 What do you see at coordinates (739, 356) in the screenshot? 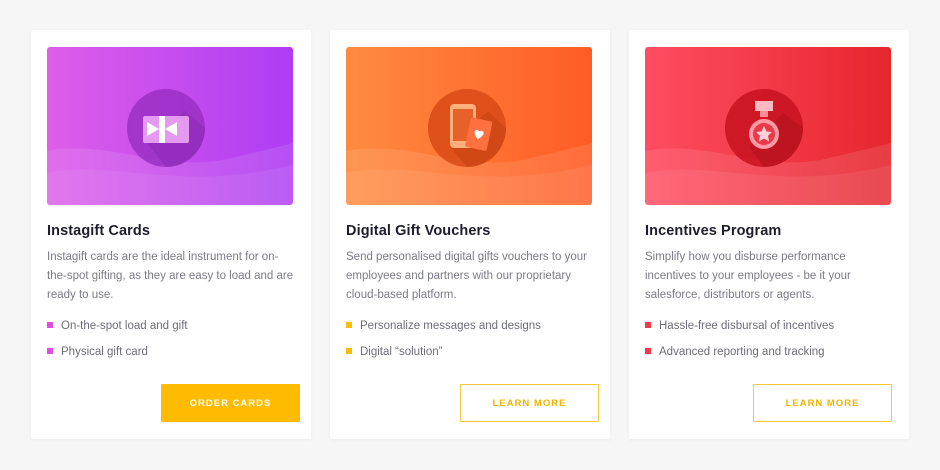
I see `list-item: Advanced reporting and tracking` at bounding box center [739, 356].